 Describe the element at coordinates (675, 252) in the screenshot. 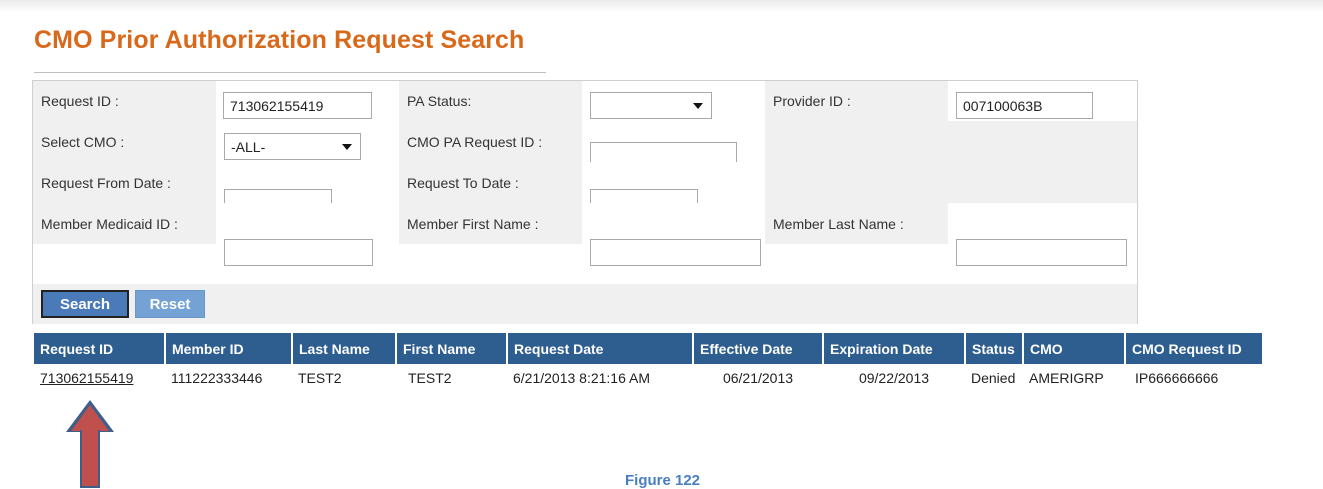

I see `member-first-name-input` at that location.